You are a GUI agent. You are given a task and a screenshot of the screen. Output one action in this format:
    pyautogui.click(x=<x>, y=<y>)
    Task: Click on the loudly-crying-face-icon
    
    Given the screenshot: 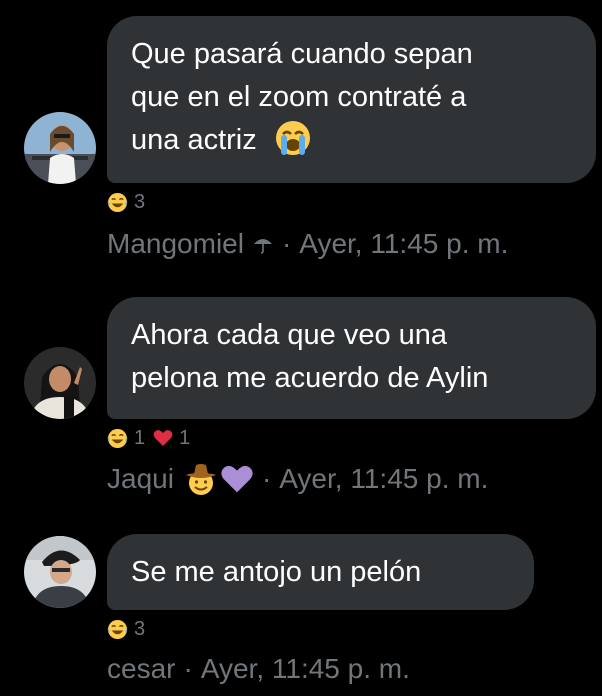 What is the action you would take?
    pyautogui.click(x=292, y=138)
    